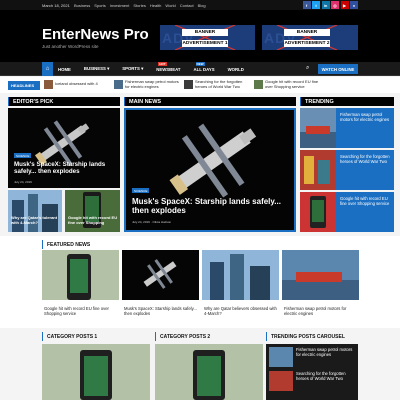 Image resolution: width=400 pixels, height=400 pixels. What do you see at coordinates (96, 69) in the screenshot?
I see `nav-item-business: BUSINESS ▾` at bounding box center [96, 69].